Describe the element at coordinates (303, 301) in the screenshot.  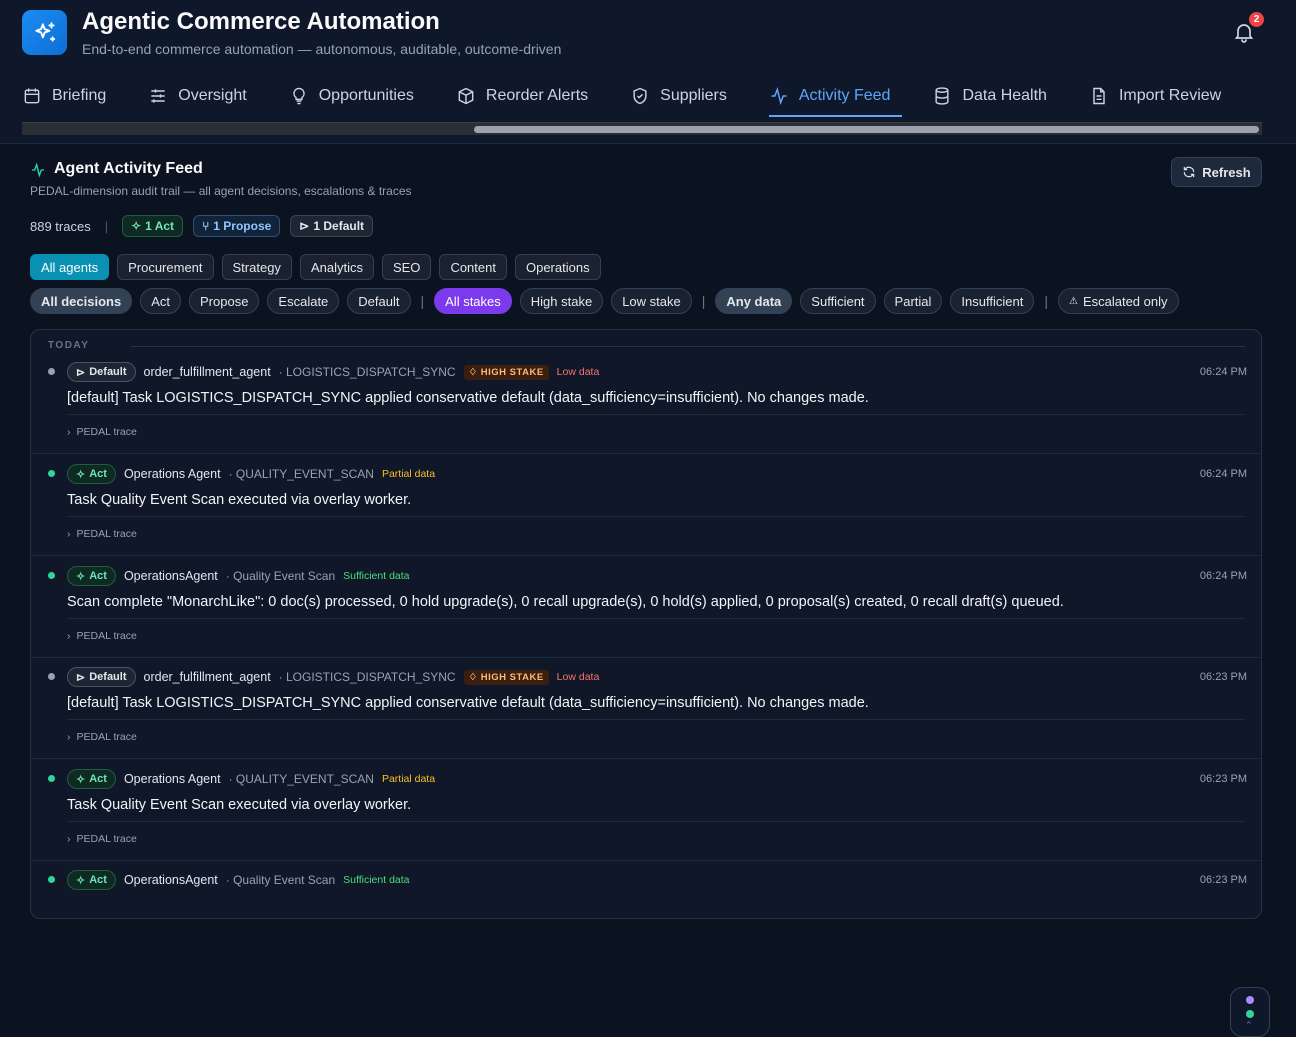
I see `filter-escalate: Escalate` at that location.